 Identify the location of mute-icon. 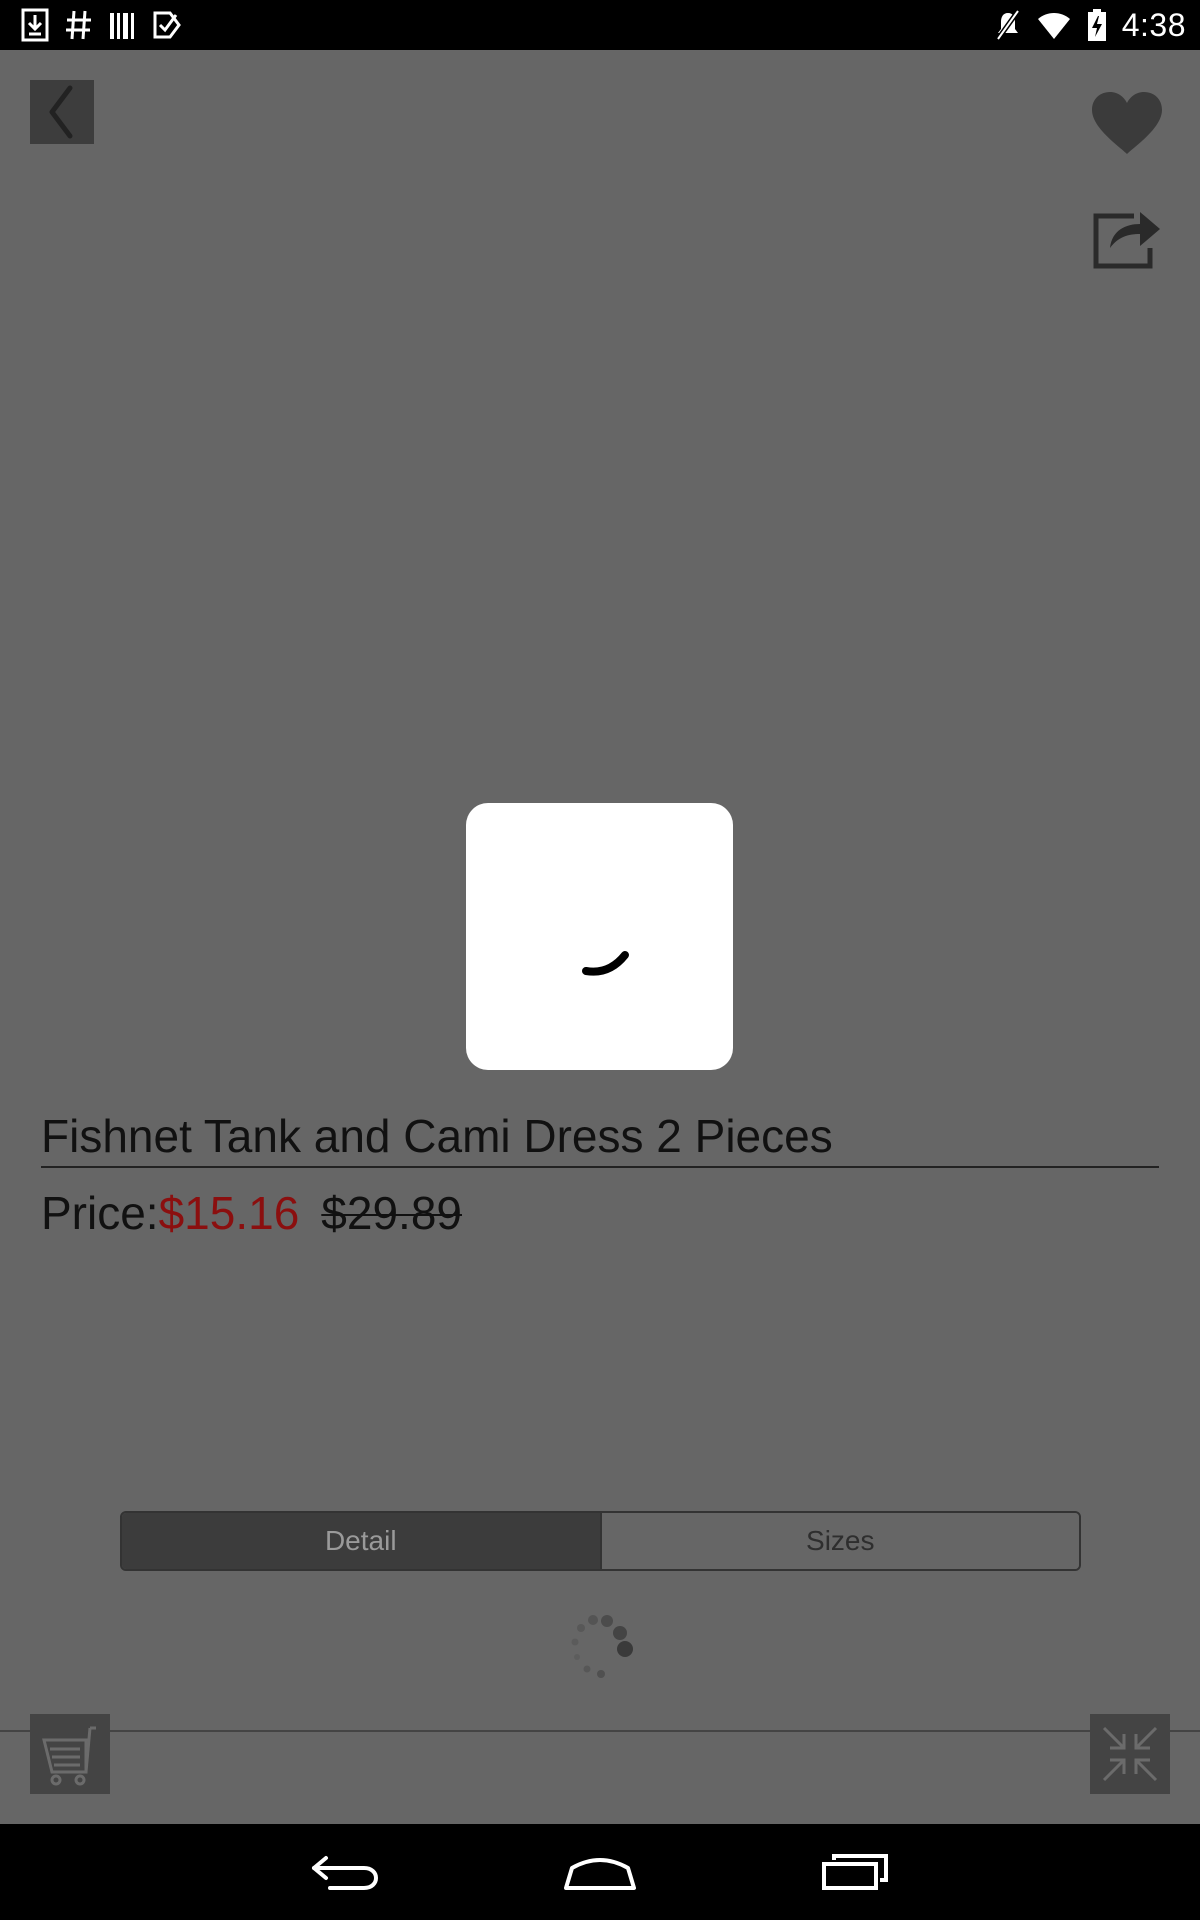
(1007, 25).